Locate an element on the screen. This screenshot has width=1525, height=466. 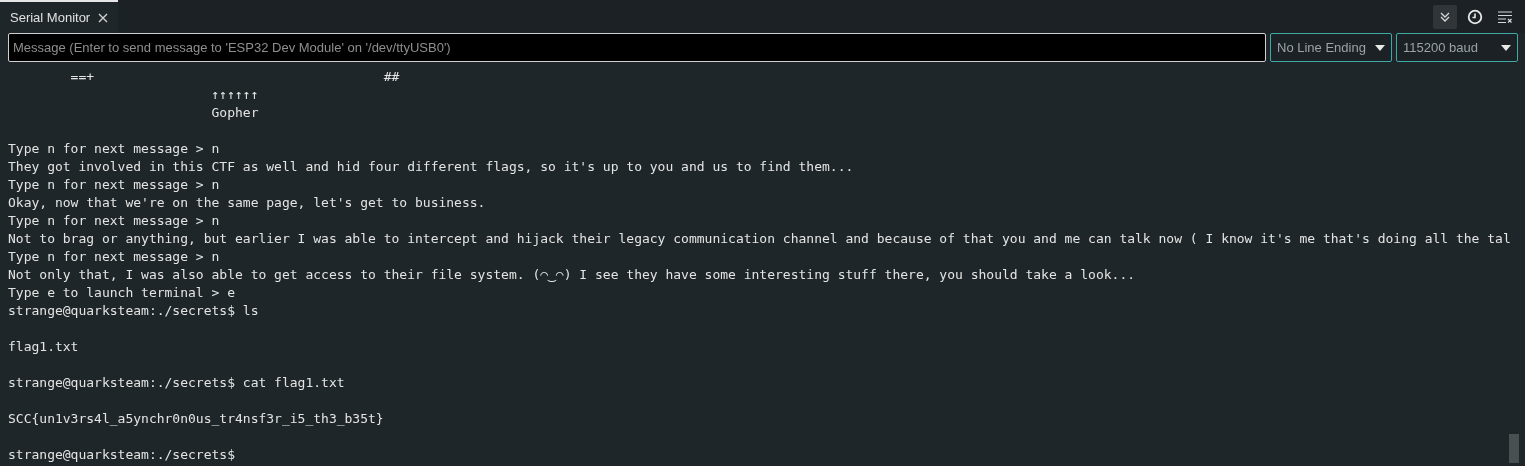
scrollbar-thumb is located at coordinates (1514, 448).